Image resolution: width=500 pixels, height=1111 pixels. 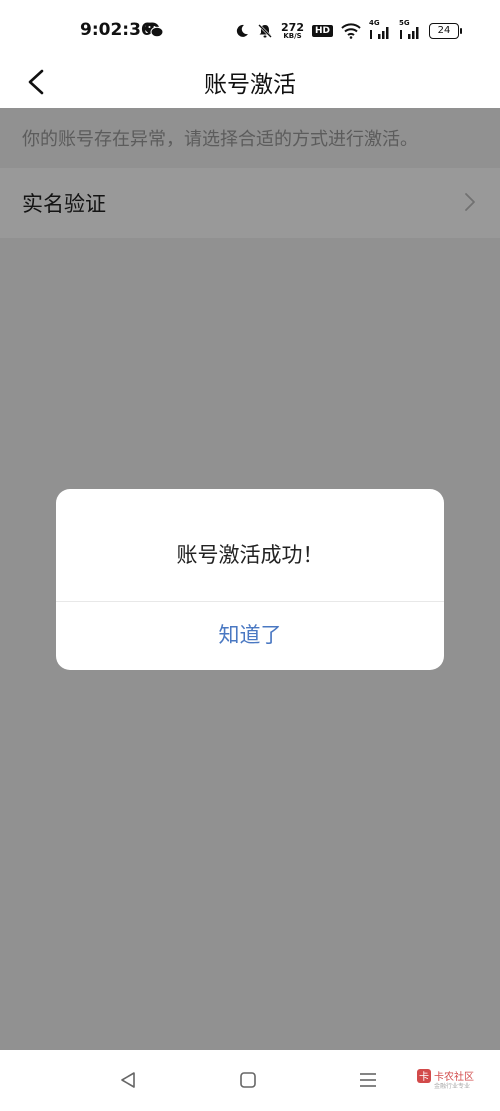 I want to click on nav-menu-icon, so click(x=368, y=1080).